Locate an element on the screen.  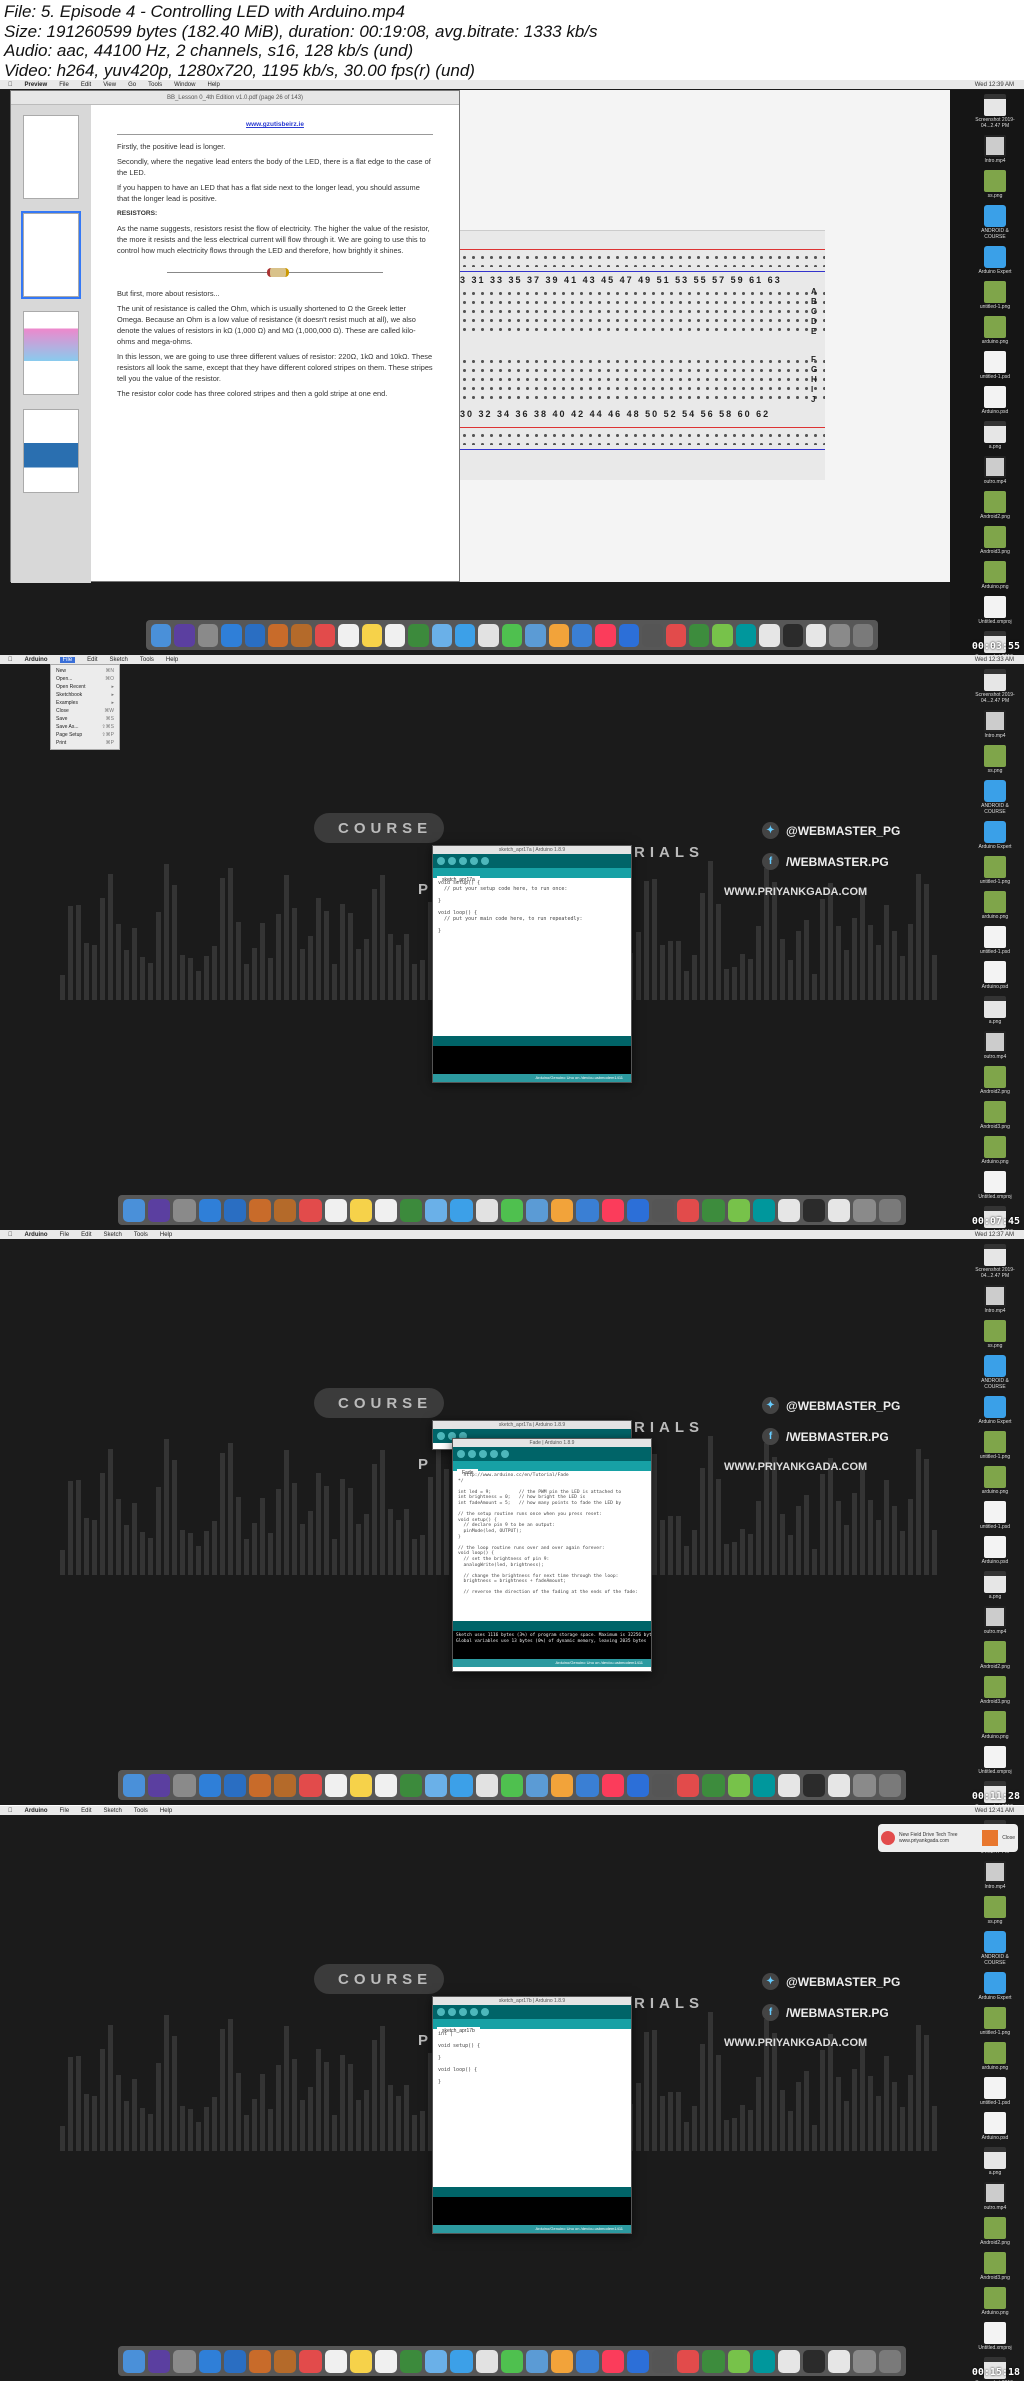
code-editor: int | void setup() { } void loop() { } is located at coordinates (532, 2108).